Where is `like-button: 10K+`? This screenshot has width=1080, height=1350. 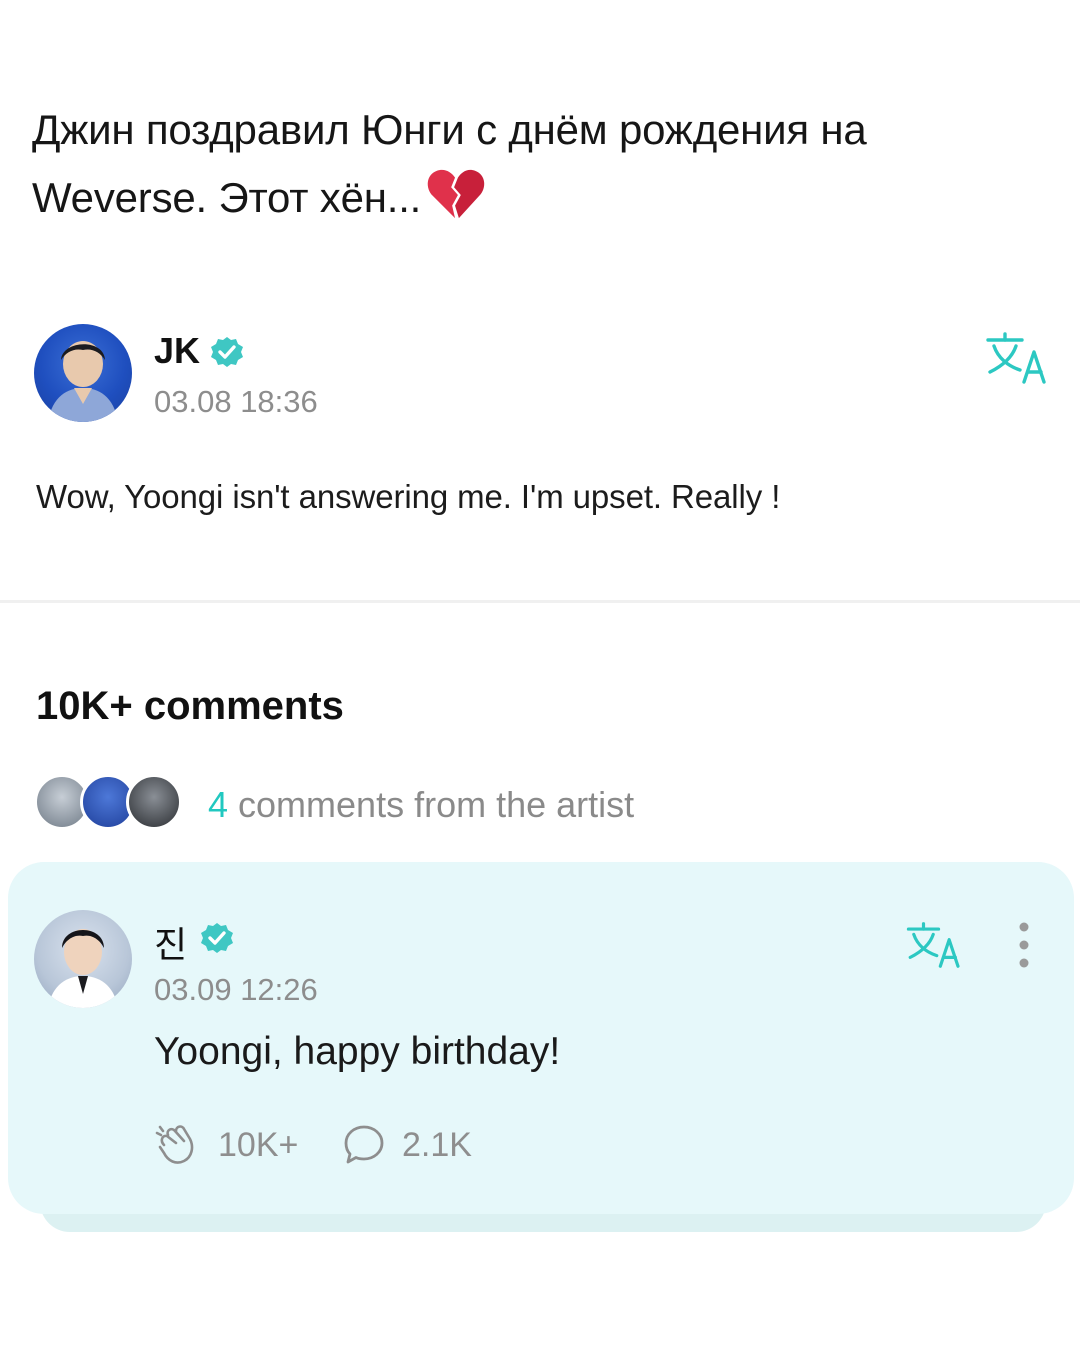 like-button: 10K+ is located at coordinates (226, 1145).